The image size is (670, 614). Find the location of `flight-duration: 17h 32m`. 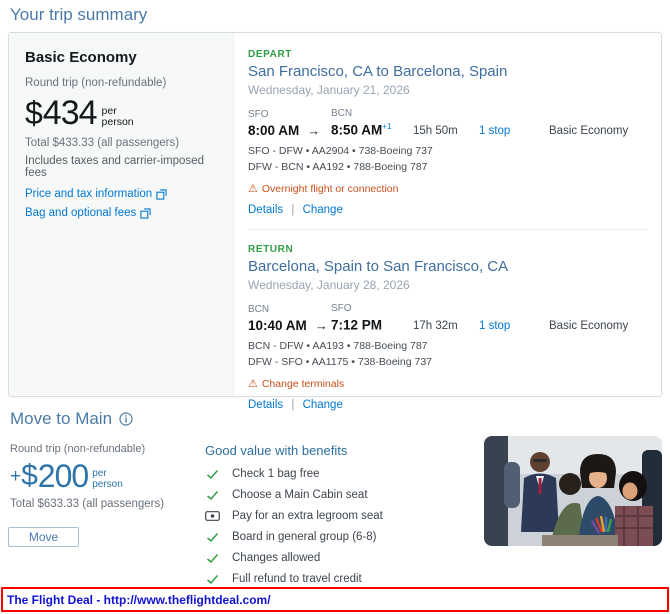

flight-duration: 17h 32m is located at coordinates (435, 325).